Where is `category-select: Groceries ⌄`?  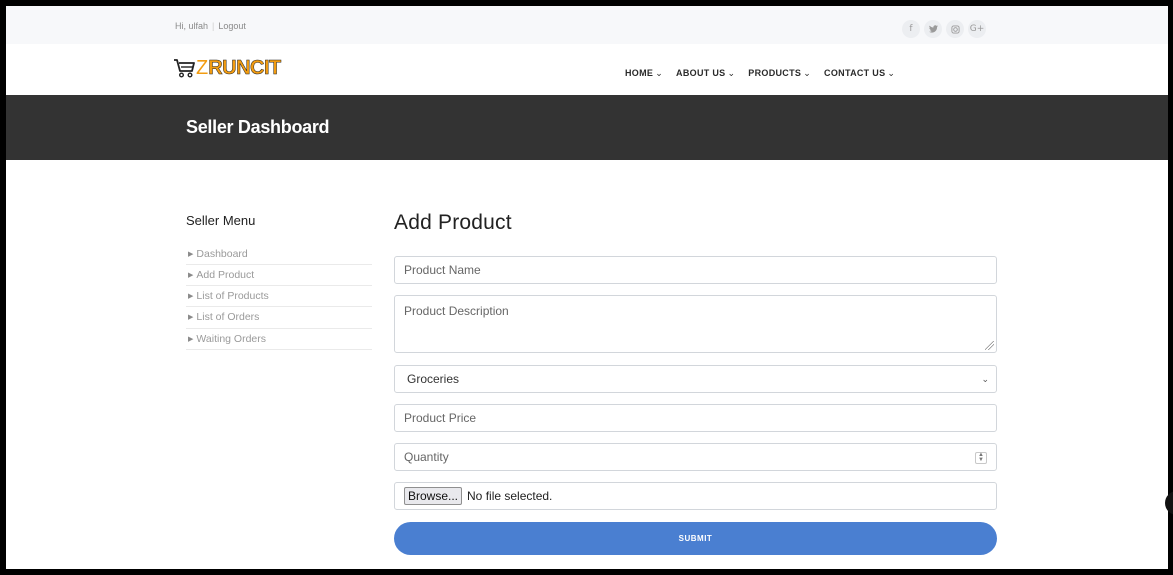
category-select: Groceries ⌄ is located at coordinates (695, 379).